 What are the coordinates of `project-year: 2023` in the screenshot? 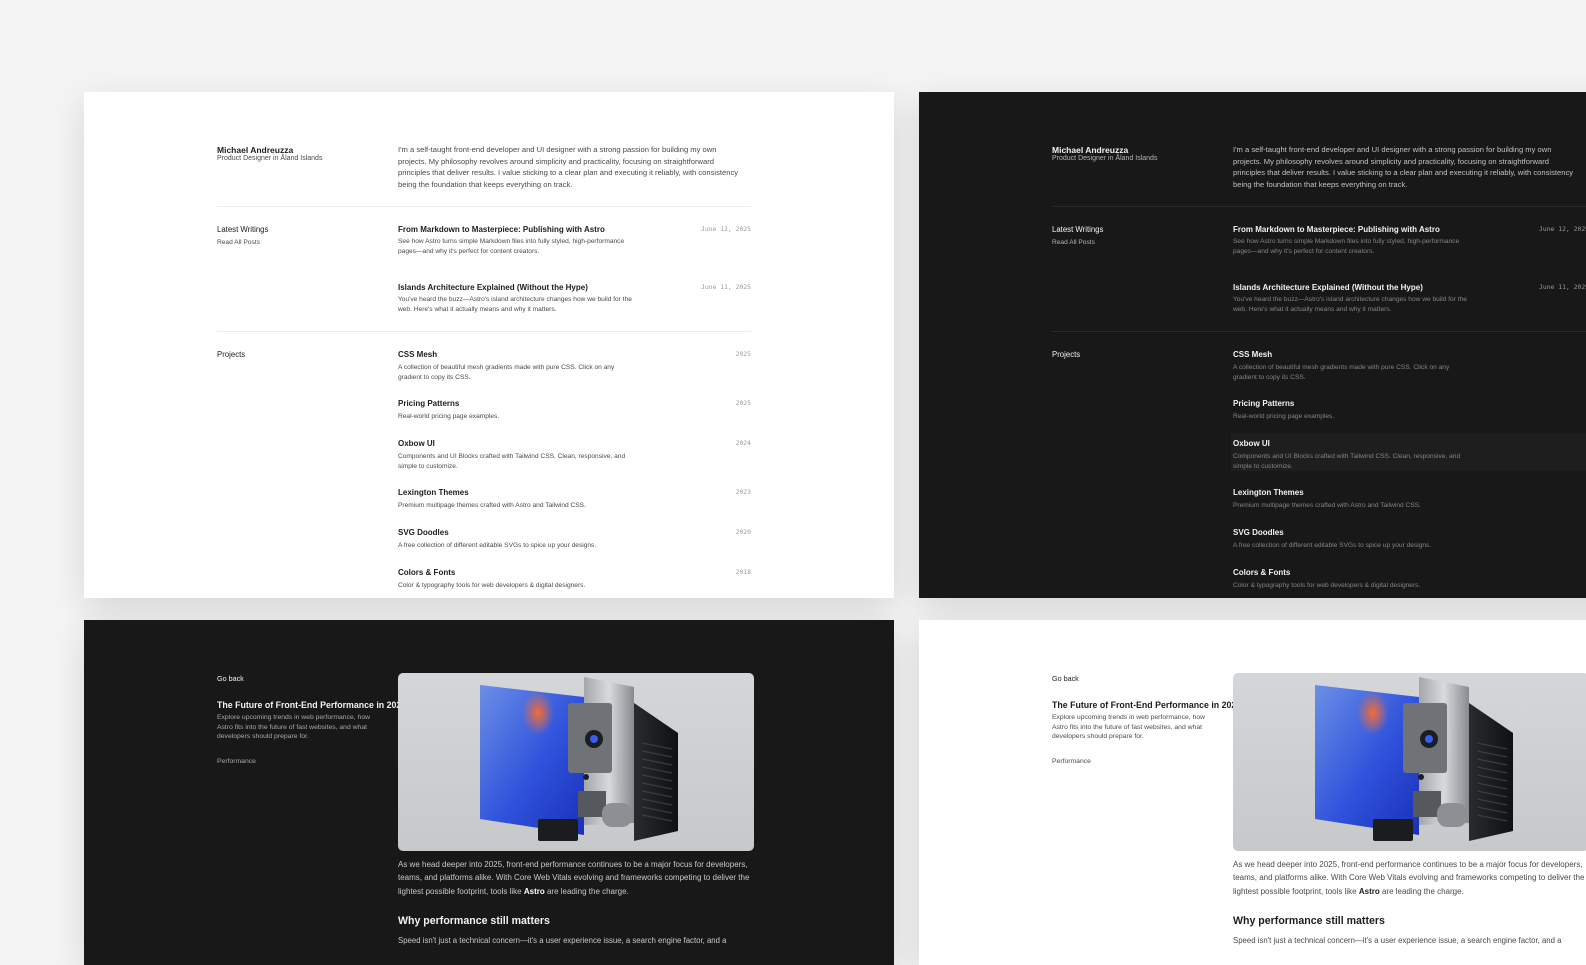 It's located at (743, 492).